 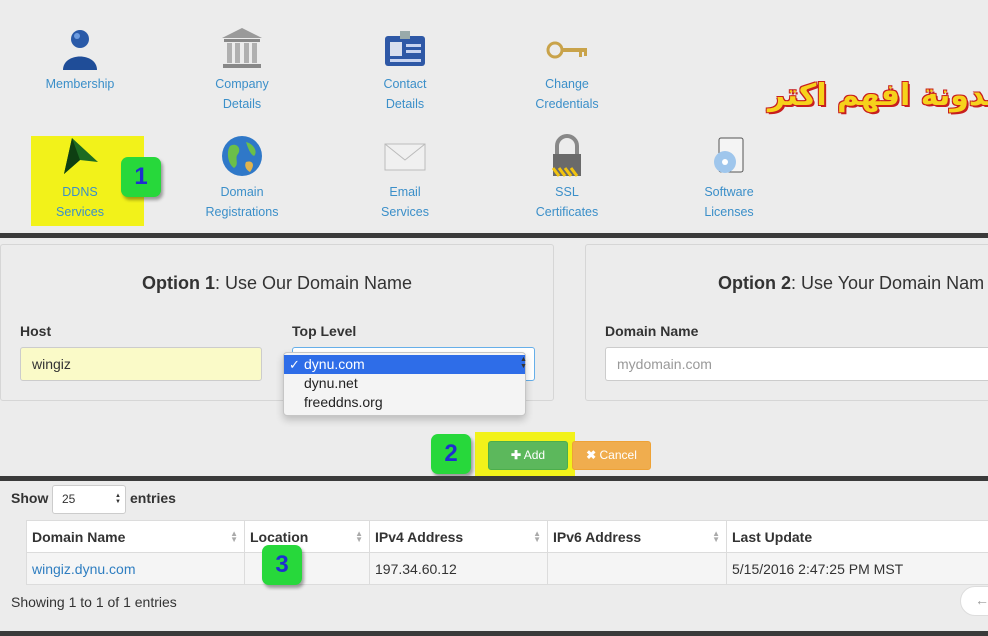 I want to click on cell-ipv4: 197.34.60.12, so click(x=458, y=568).